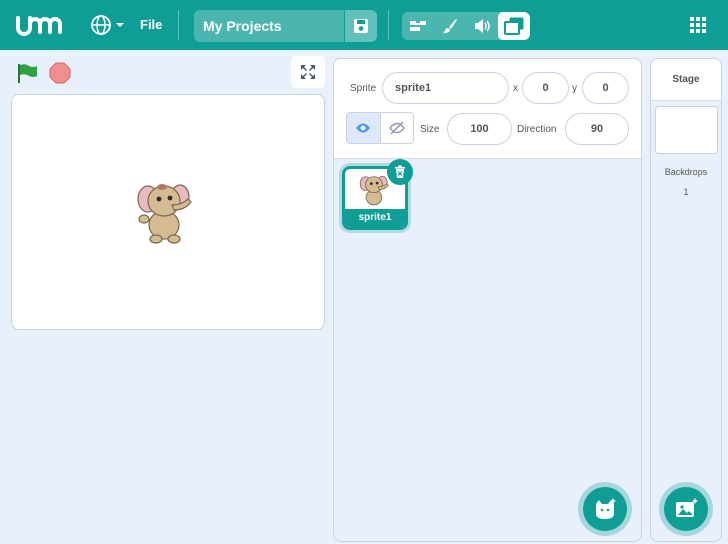 The width and height of the screenshot is (728, 544). I want to click on eye-off-icon, so click(397, 128).